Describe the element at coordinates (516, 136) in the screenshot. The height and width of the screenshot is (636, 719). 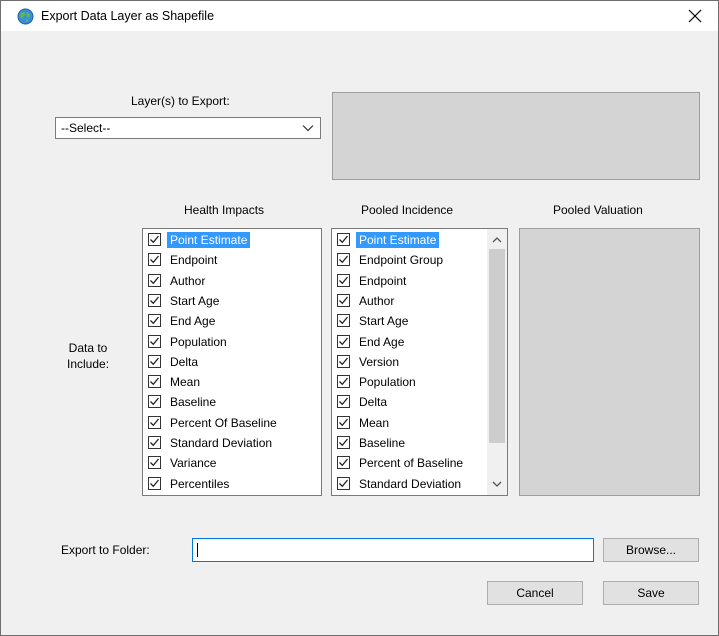
I see `layer-preview-panel` at that location.